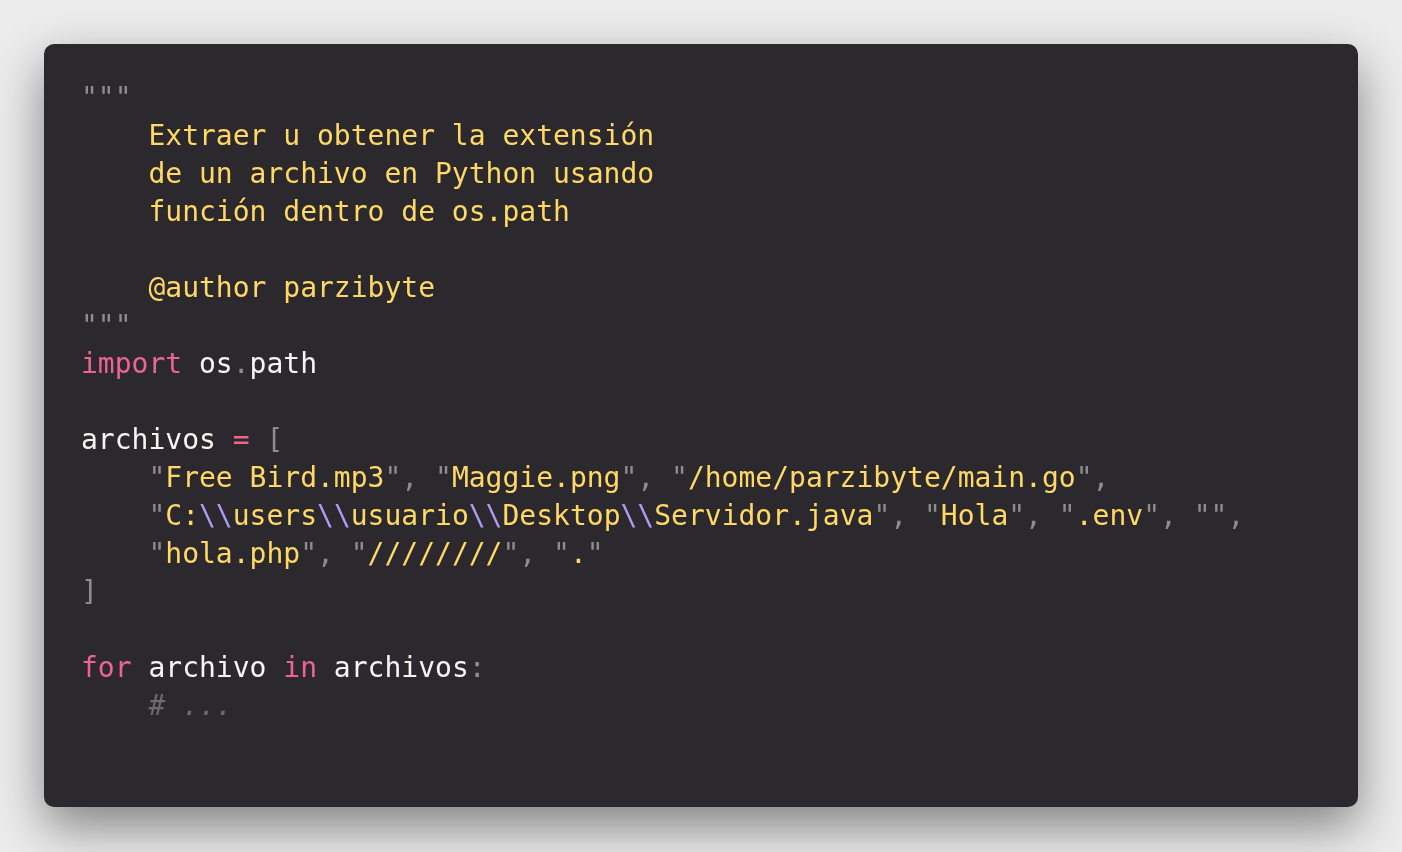 Image resolution: width=1402 pixels, height=852 pixels. Describe the element at coordinates (199, 364) in the screenshot. I see `code-line: import os.path` at that location.